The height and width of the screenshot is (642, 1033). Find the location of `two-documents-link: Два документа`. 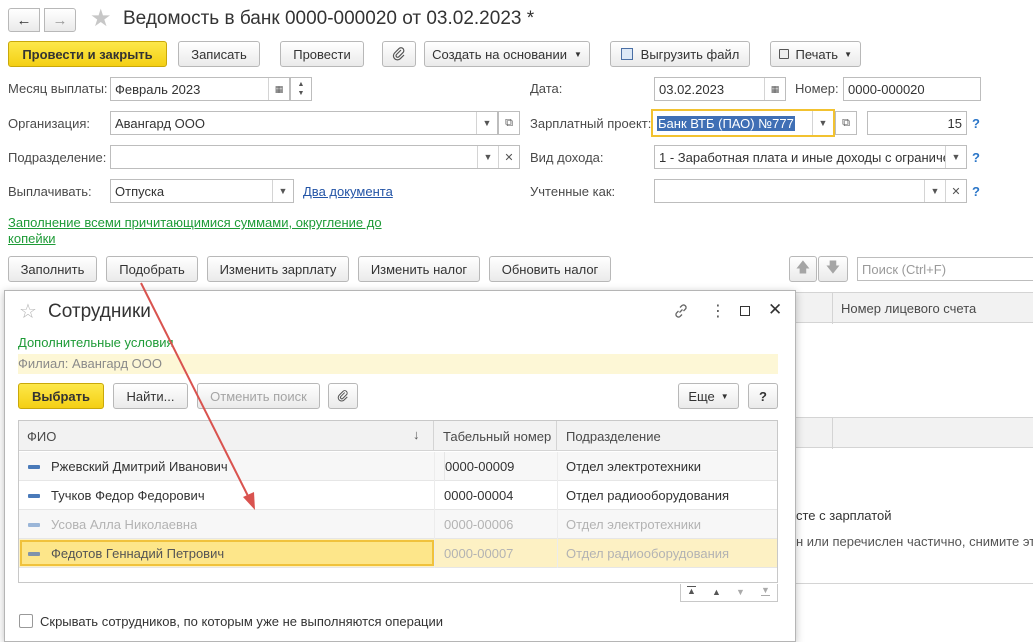

two-documents-link: Два документа is located at coordinates (348, 191).